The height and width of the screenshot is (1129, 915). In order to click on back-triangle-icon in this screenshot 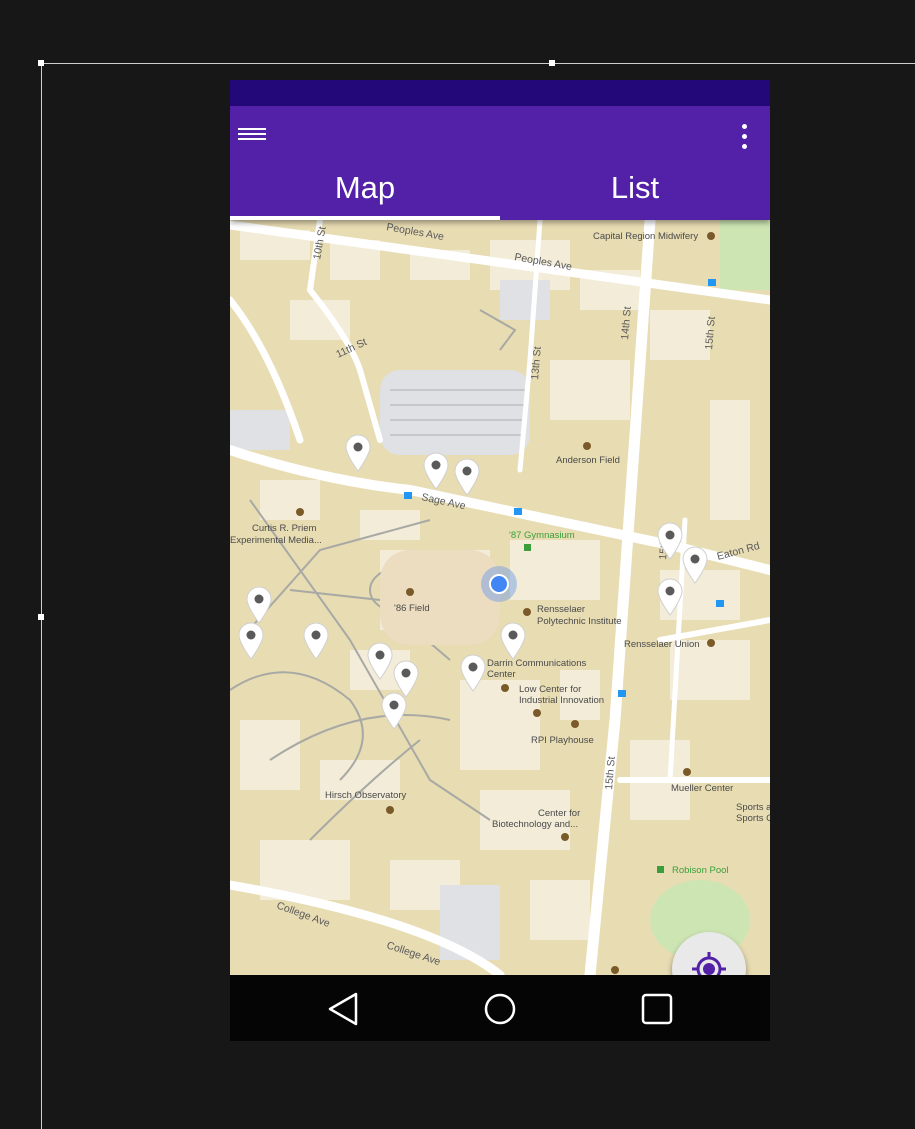, I will do `click(344, 1009)`.